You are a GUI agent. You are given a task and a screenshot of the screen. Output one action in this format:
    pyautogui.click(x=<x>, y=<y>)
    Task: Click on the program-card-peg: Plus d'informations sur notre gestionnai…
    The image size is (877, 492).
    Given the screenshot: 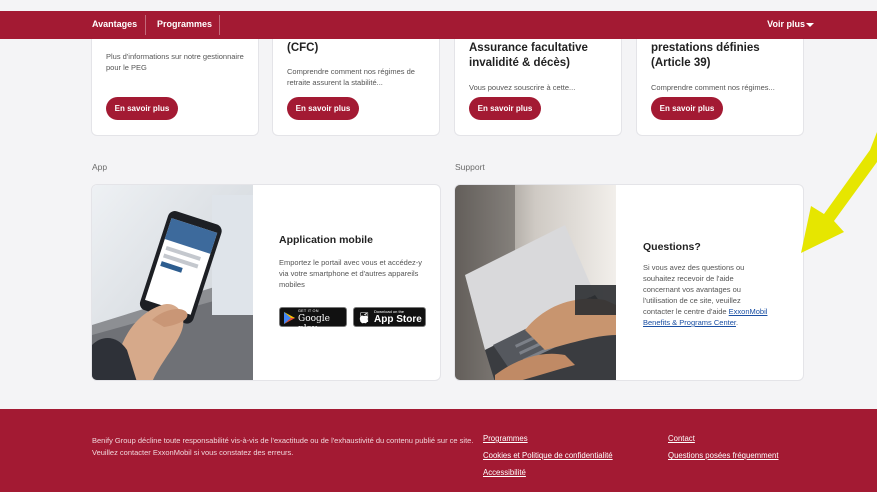 What is the action you would take?
    pyautogui.click(x=175, y=87)
    